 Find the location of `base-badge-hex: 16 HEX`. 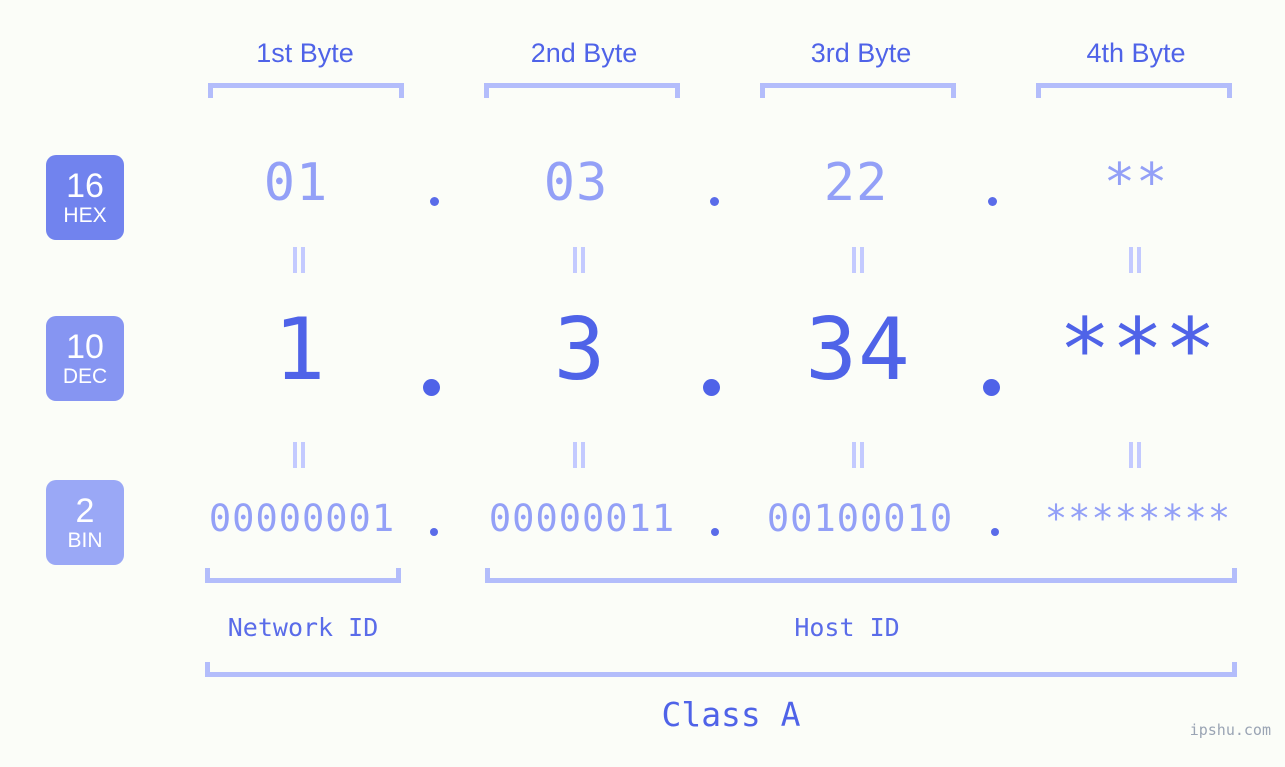

base-badge-hex: 16 HEX is located at coordinates (85, 197).